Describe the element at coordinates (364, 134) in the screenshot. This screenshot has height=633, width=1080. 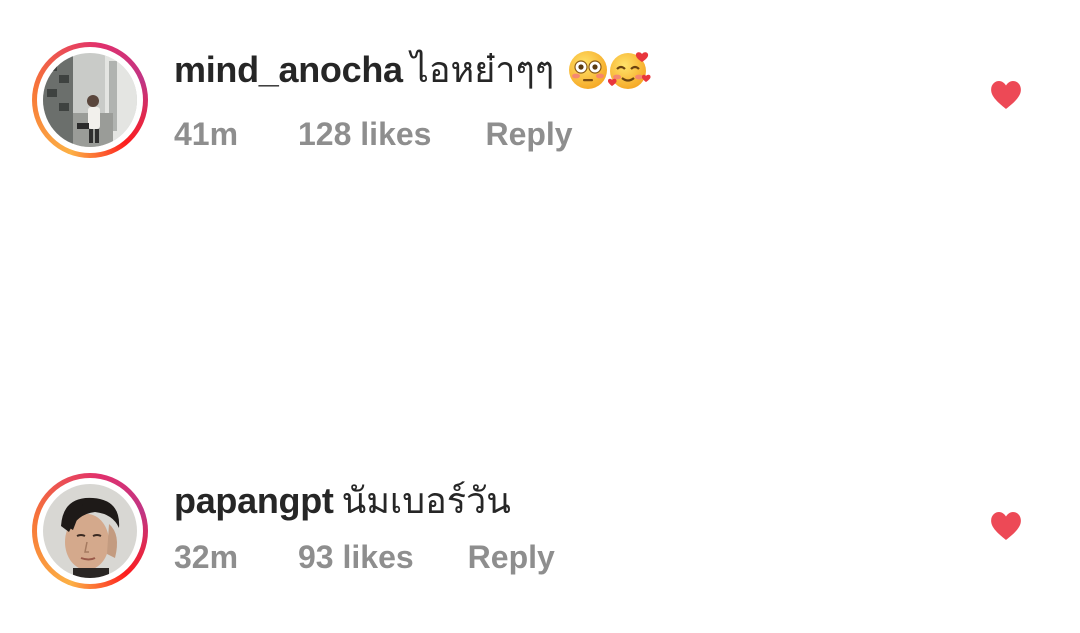
I see `likes-count: 128 likes` at that location.